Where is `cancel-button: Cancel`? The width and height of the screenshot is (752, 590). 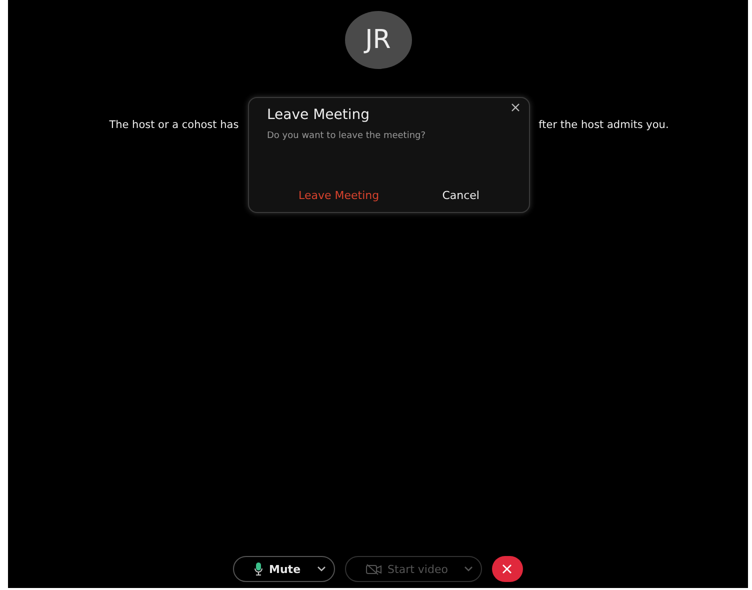 cancel-button: Cancel is located at coordinates (461, 195).